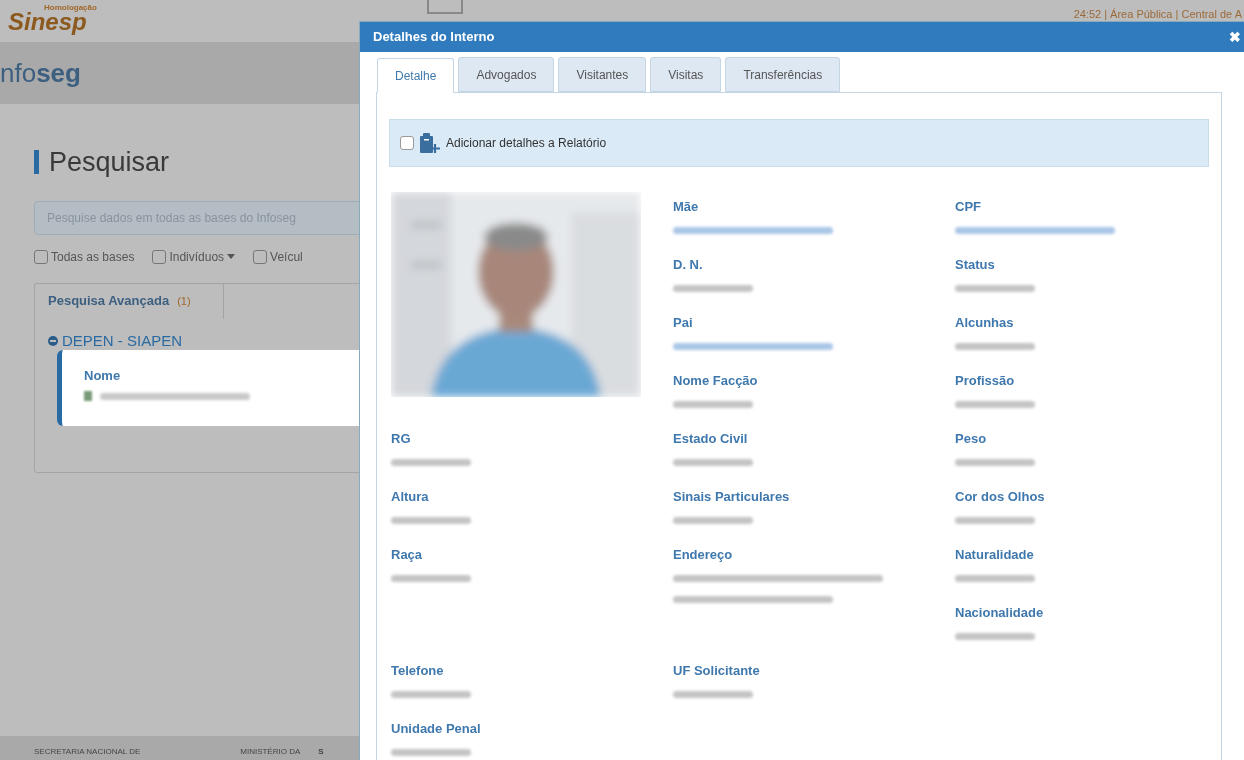  I want to click on tab: Advogados, so click(506, 74).